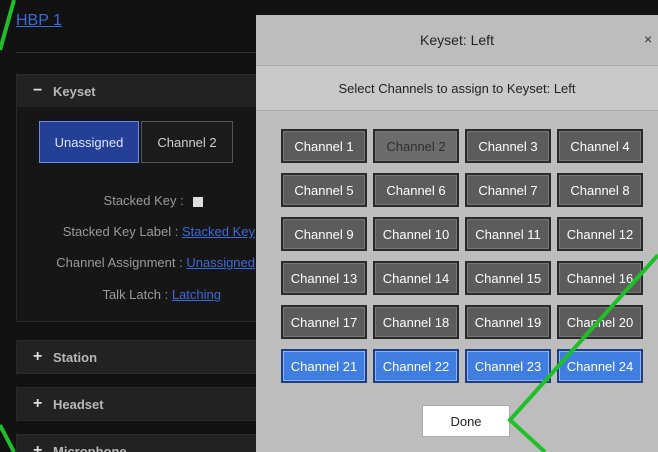 The height and width of the screenshot is (452, 658). Describe the element at coordinates (600, 234) in the screenshot. I see `channel-button-12: Channel 12` at that location.